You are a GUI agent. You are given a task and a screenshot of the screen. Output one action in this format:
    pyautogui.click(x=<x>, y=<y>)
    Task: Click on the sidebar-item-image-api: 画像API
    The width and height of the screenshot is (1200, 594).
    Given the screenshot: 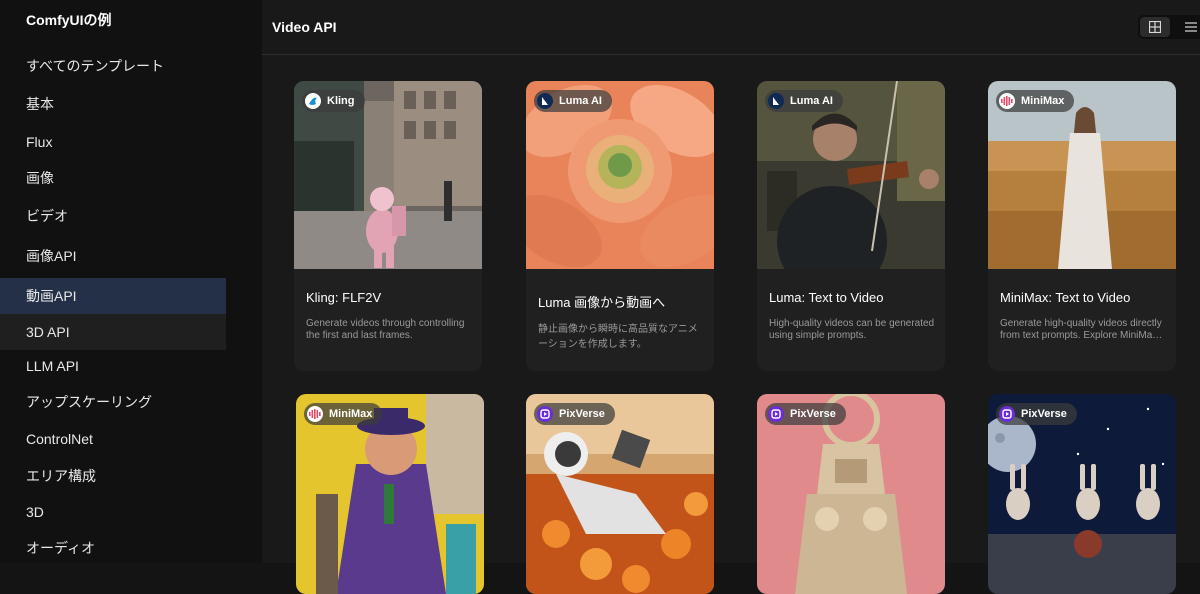 What is the action you would take?
    pyautogui.click(x=113, y=256)
    